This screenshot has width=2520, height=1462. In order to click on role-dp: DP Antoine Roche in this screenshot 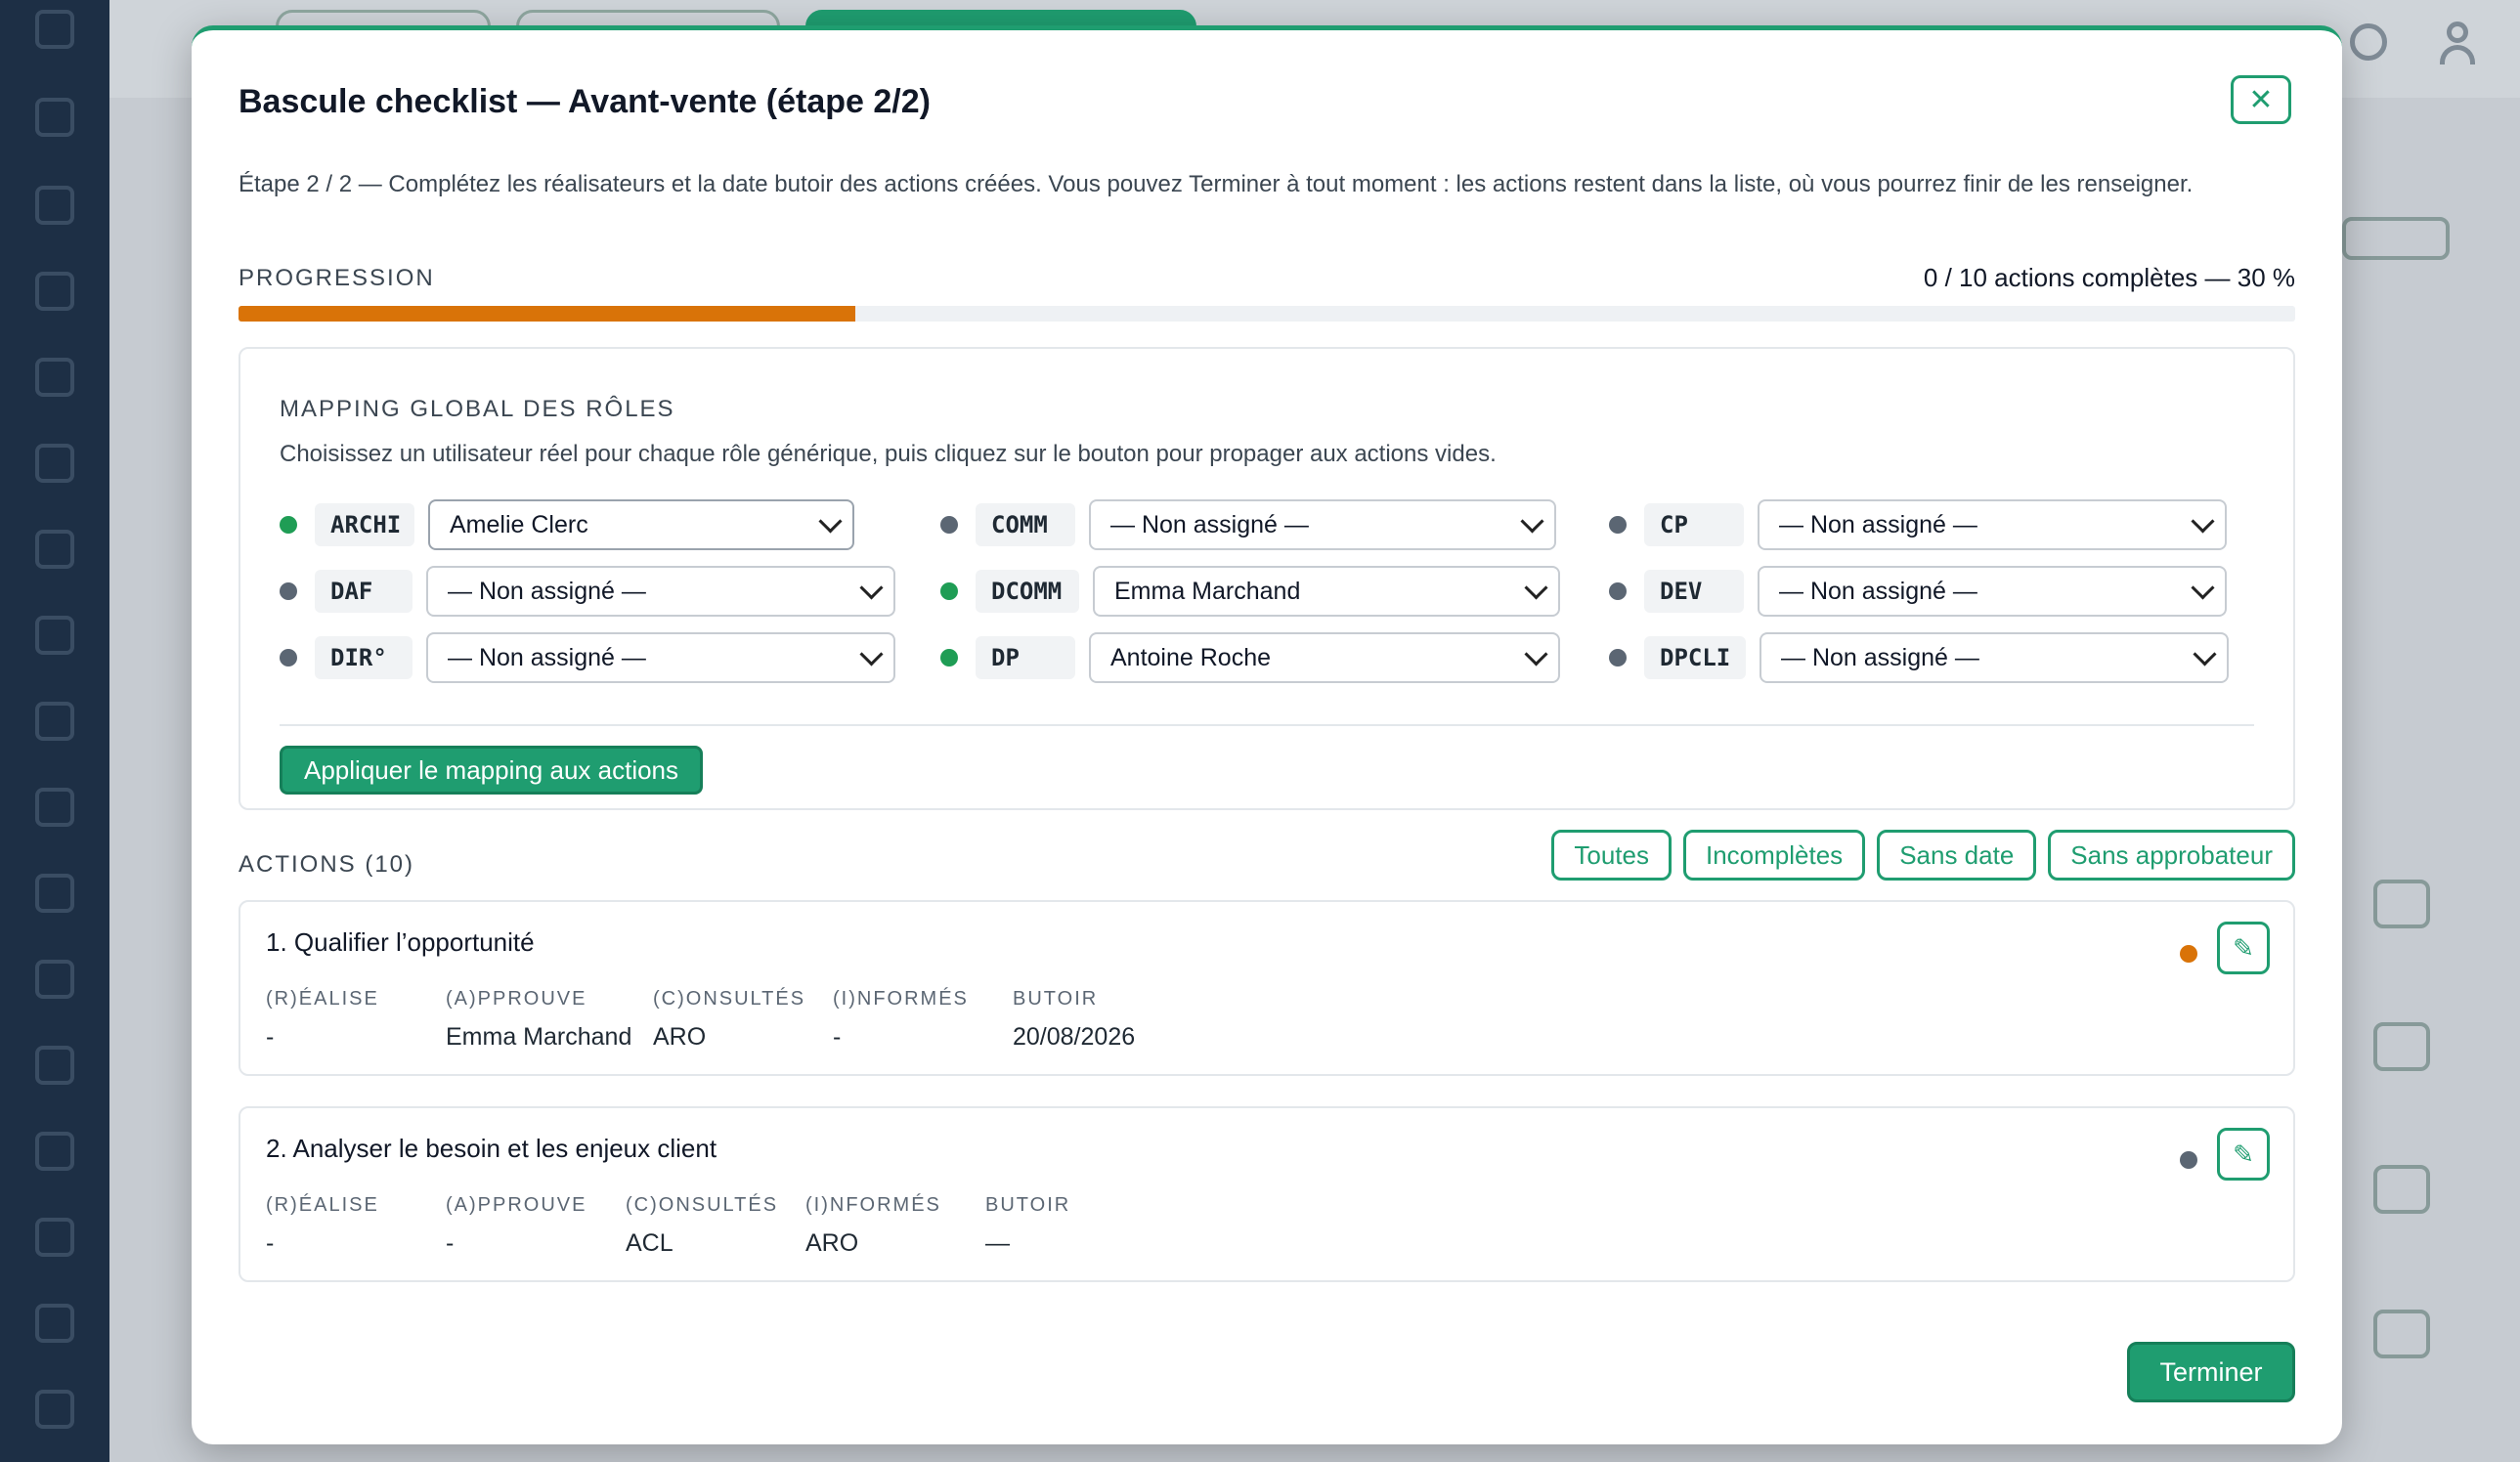, I will do `click(1250, 658)`.